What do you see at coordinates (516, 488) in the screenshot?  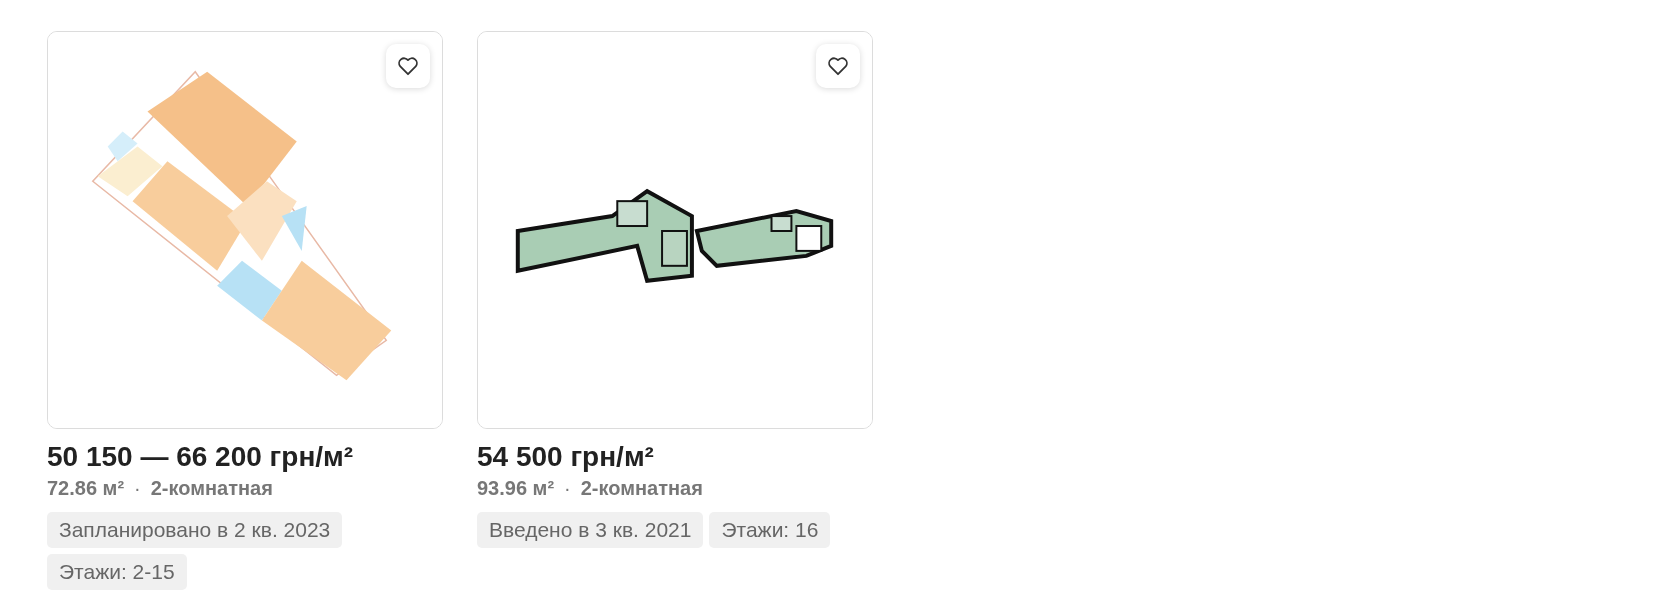 I see `area: 93.96 м²` at bounding box center [516, 488].